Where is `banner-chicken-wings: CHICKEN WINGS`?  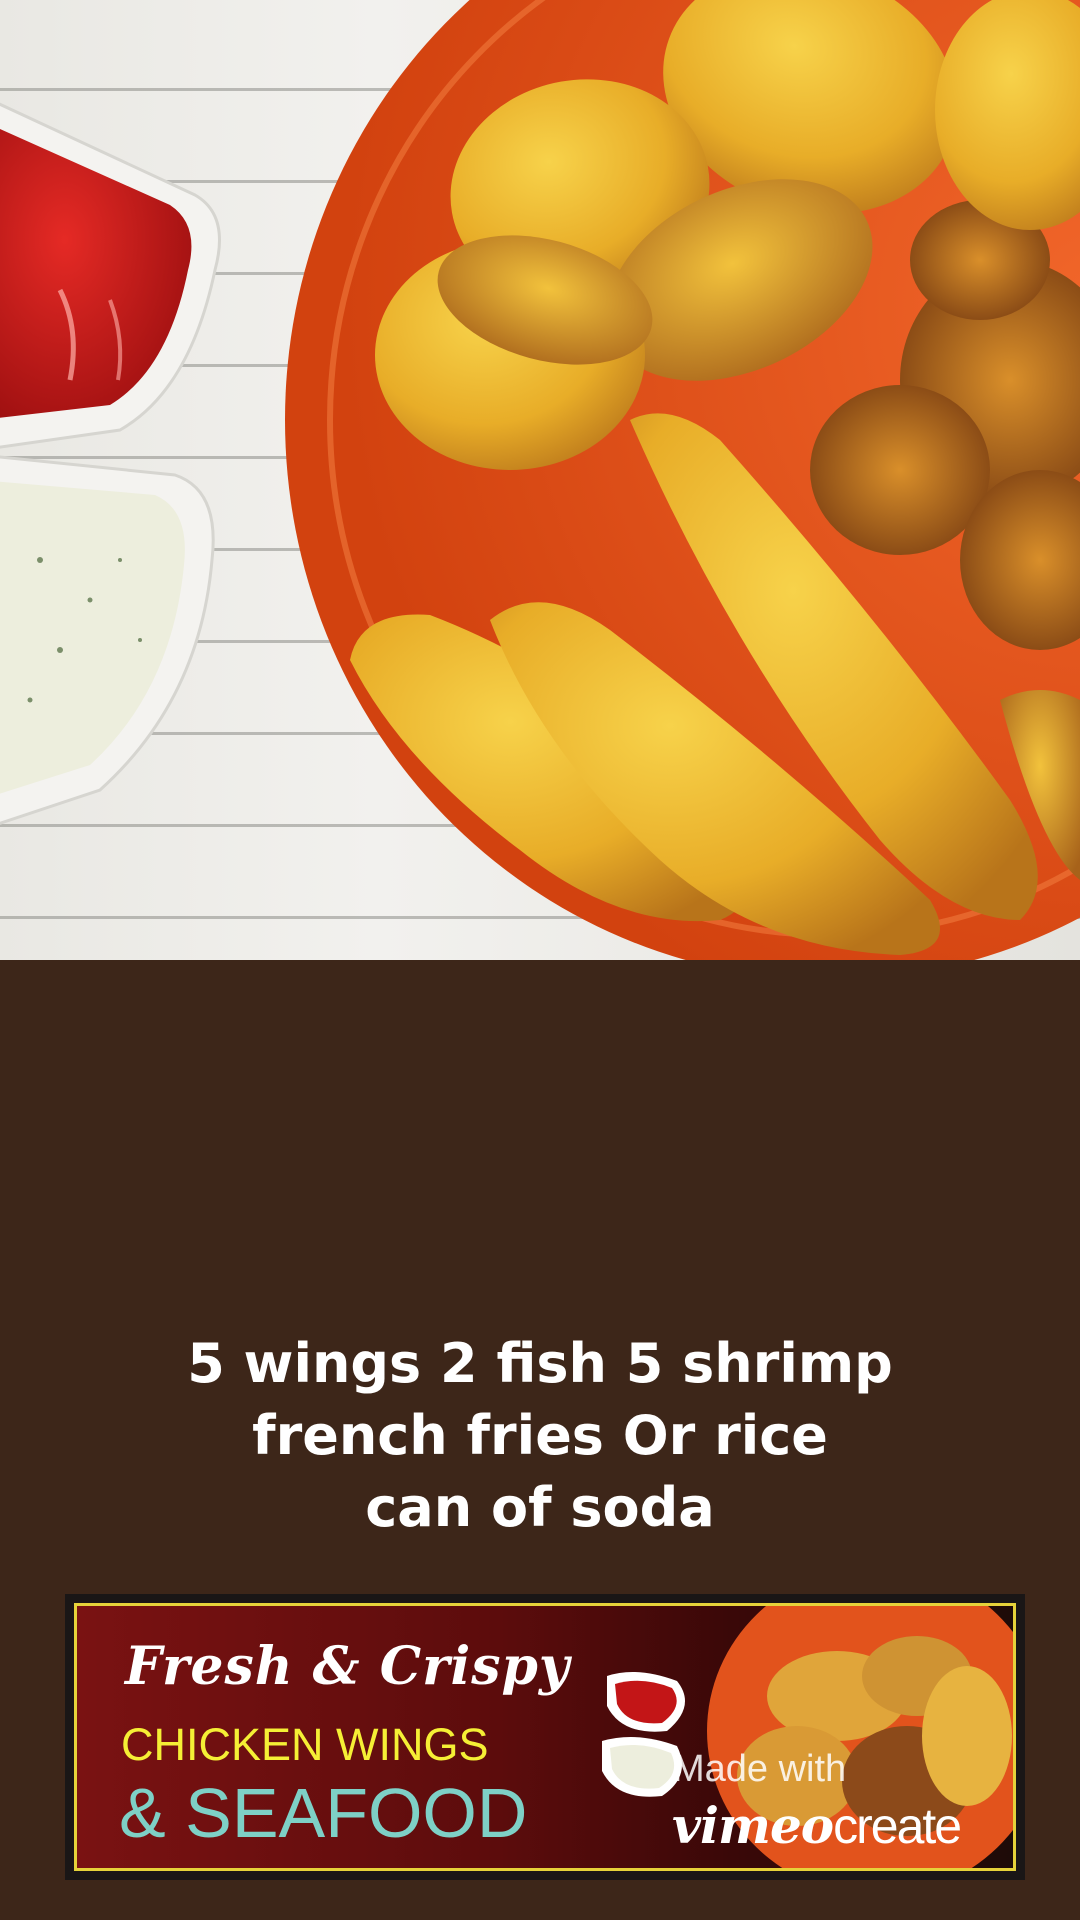
banner-chicken-wings: CHICKEN WINGS is located at coordinates (305, 1744).